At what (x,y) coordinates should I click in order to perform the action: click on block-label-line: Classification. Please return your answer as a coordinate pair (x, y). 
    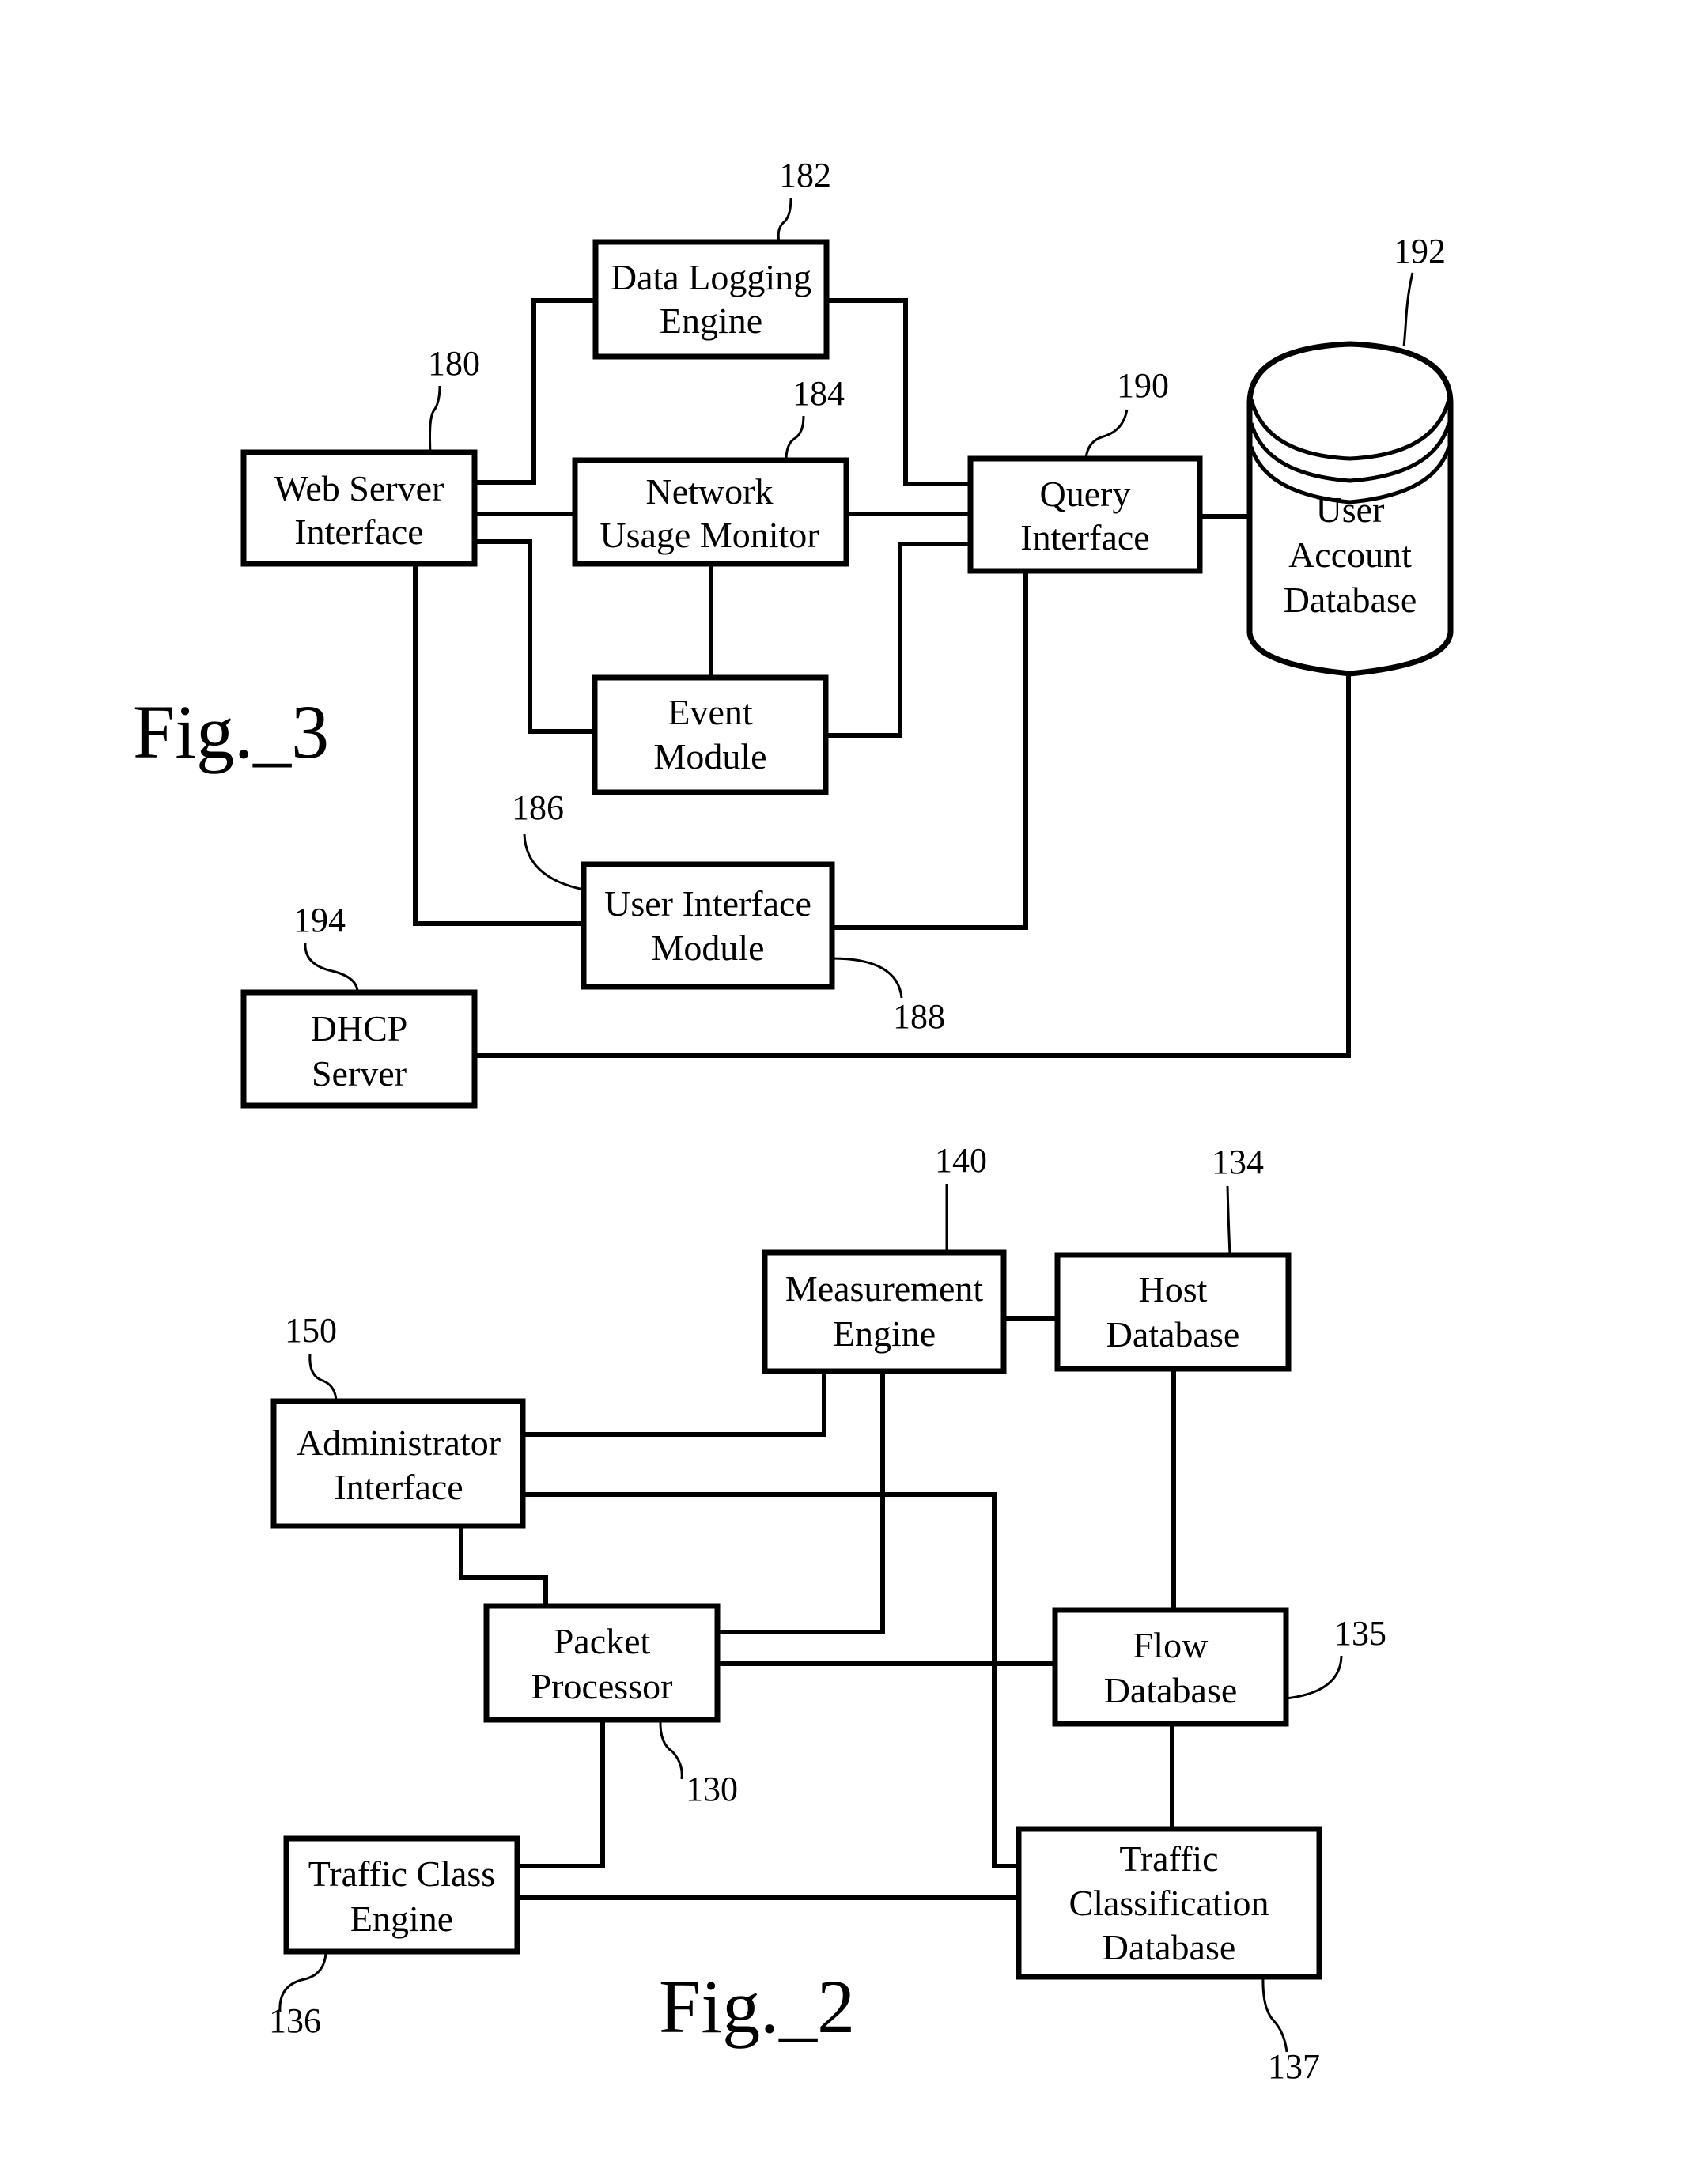
    Looking at the image, I should click on (1169, 1903).